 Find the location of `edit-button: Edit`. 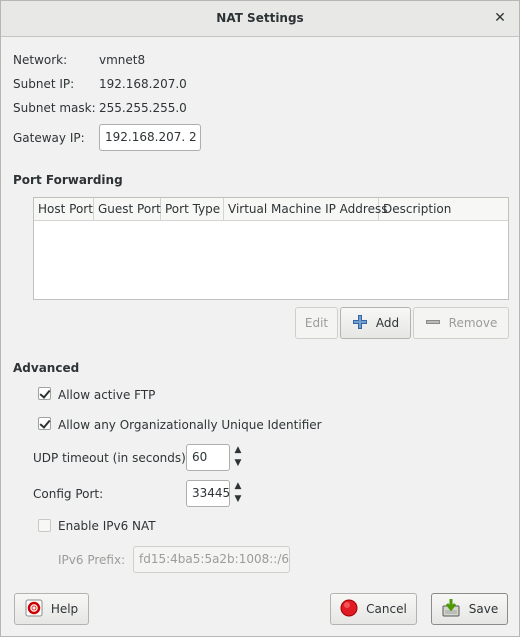

edit-button: Edit is located at coordinates (316, 323).